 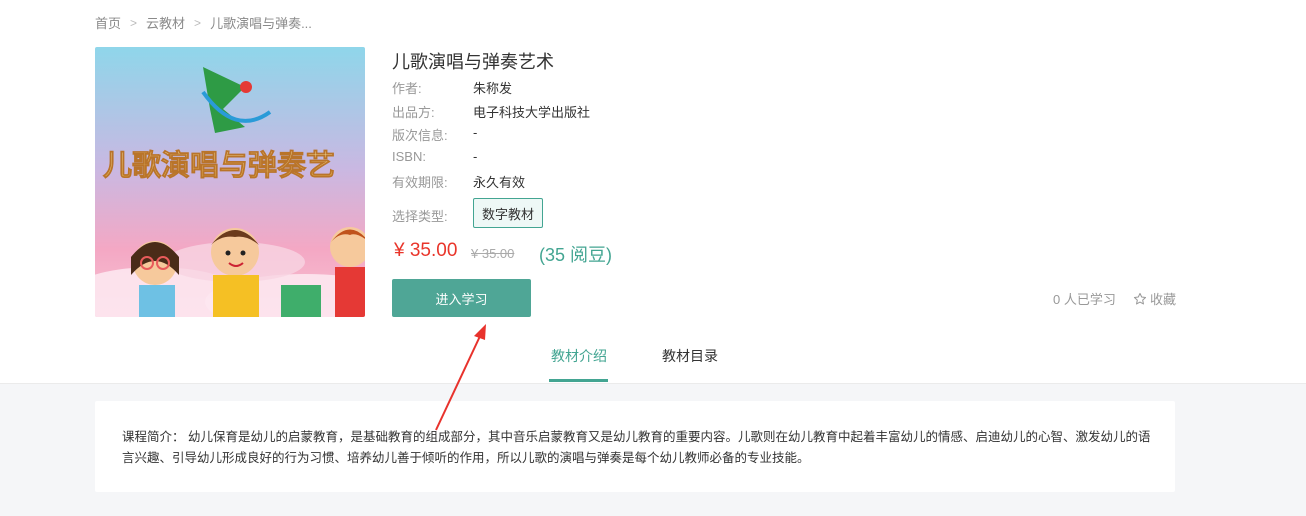 I want to click on info-label: 作者:, so click(x=407, y=88).